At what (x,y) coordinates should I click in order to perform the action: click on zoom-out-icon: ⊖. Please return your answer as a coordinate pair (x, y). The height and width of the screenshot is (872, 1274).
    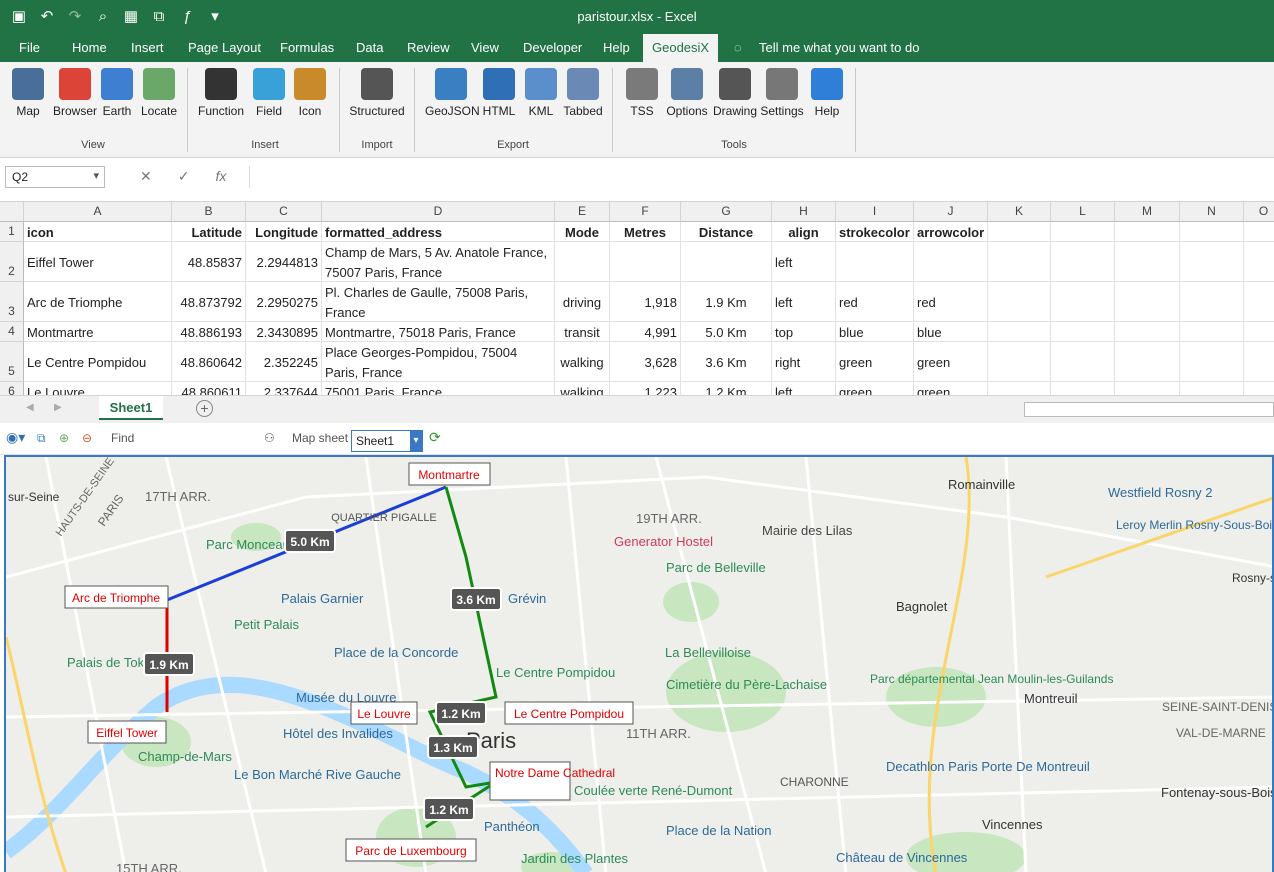
    Looking at the image, I should click on (87, 438).